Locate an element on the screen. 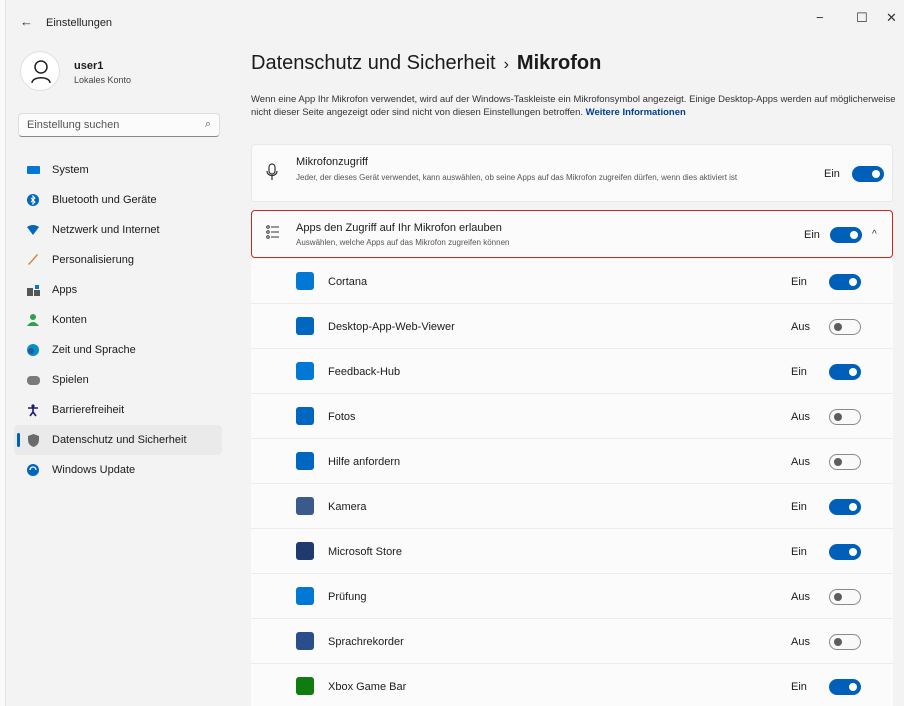  search-icon: ⌕ is located at coordinates (208, 124).